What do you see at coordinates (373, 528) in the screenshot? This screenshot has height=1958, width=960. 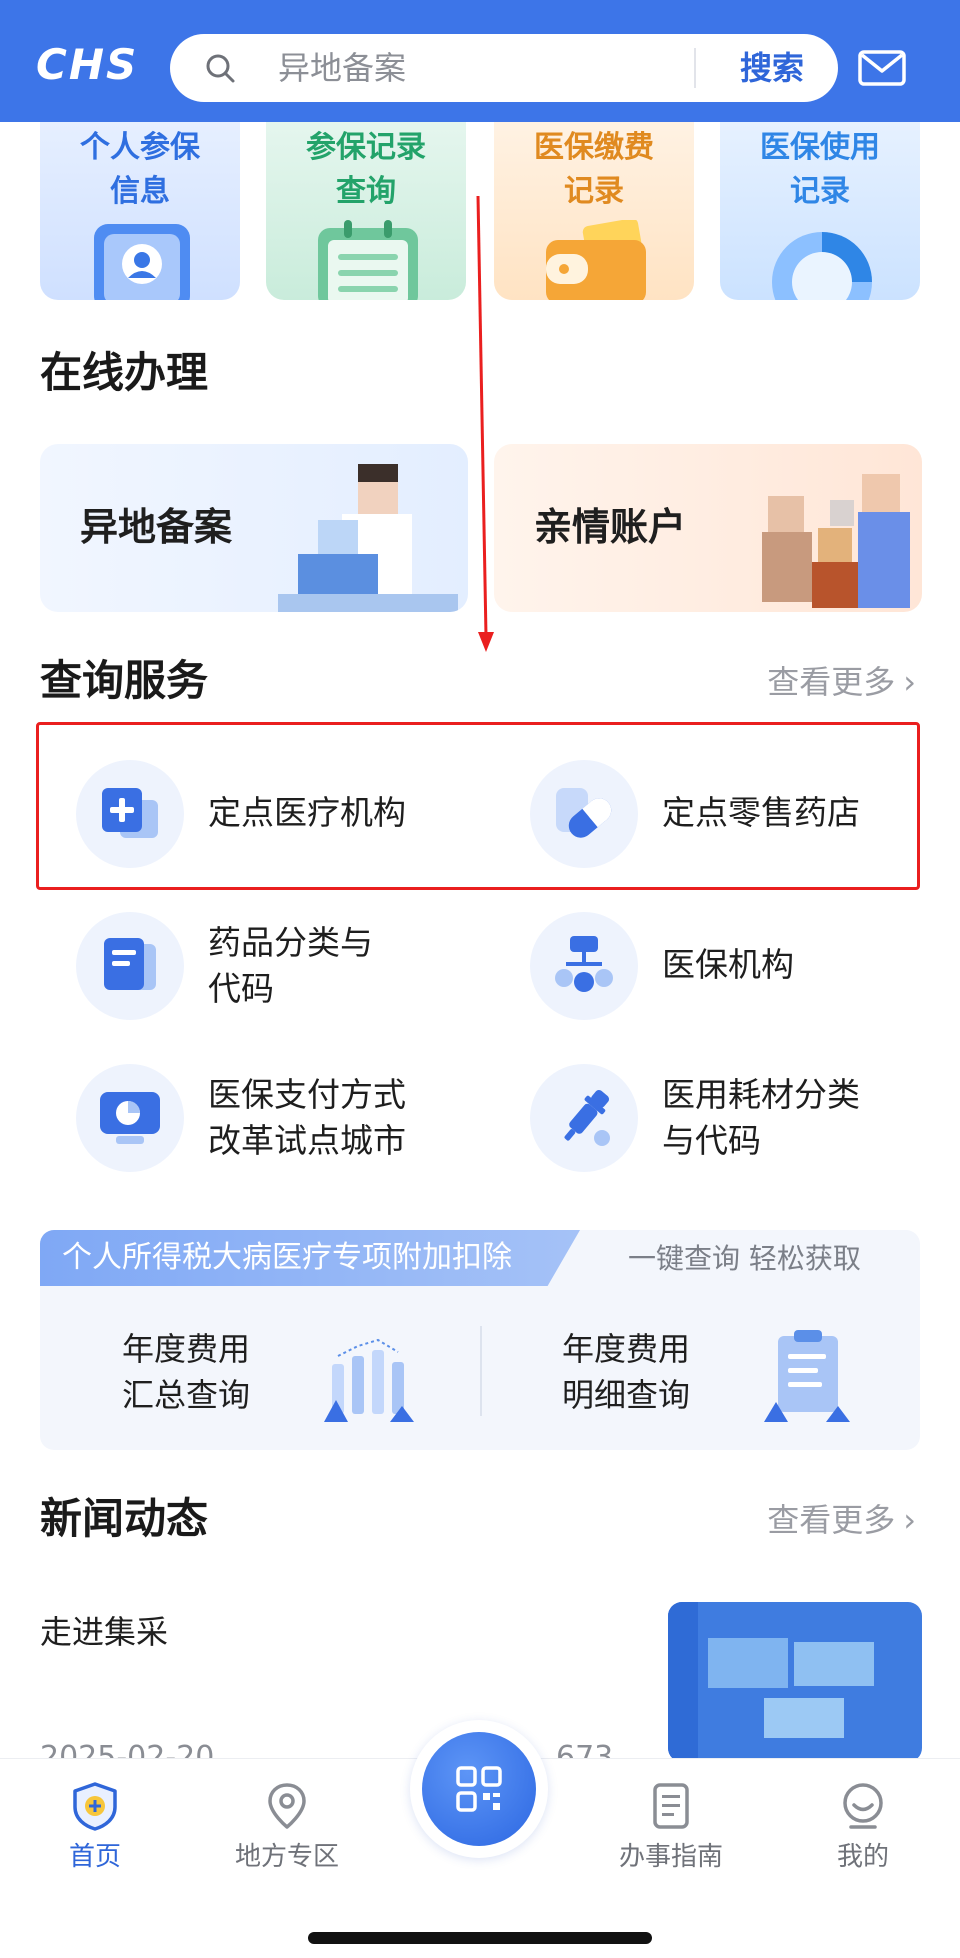 I see `doctor-illustration` at bounding box center [373, 528].